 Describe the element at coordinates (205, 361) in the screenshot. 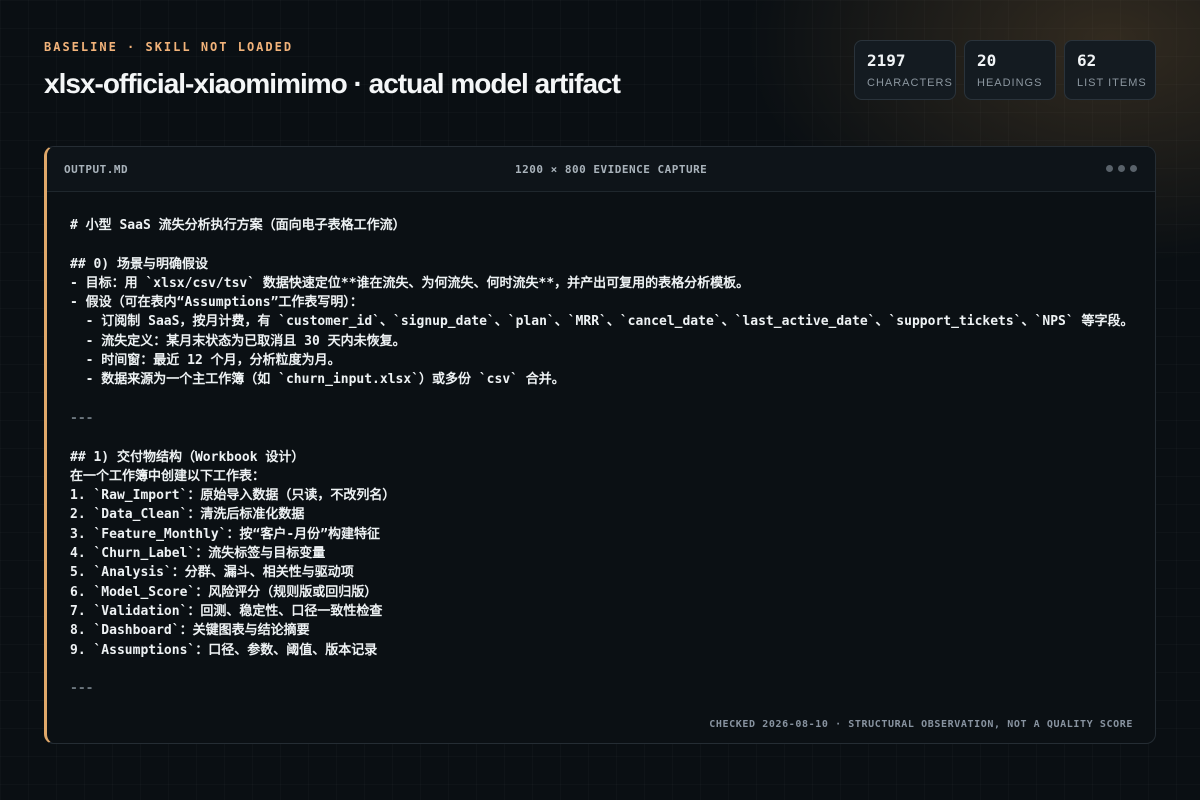

I see `markdown-line: - 时间窗：最近 12 个月，分析粒度为月。` at that location.